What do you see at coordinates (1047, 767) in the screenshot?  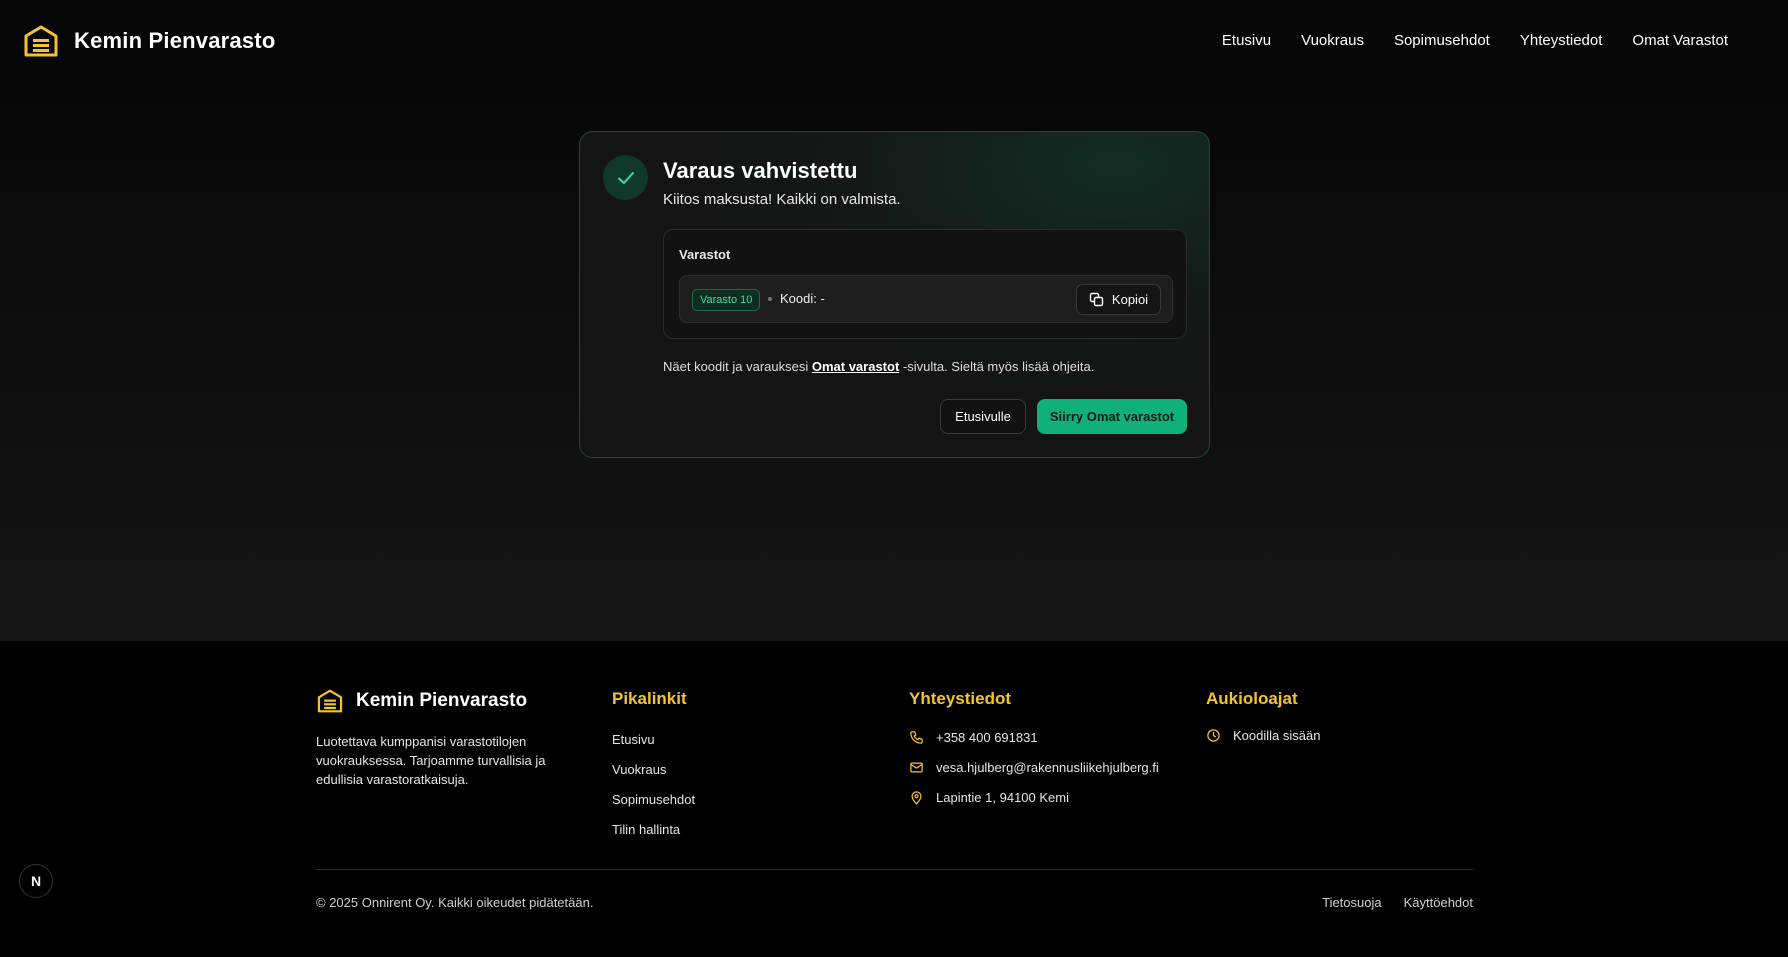 I see `email-address: vesa.hjulberg@rakennusliikehjulberg.fi` at bounding box center [1047, 767].